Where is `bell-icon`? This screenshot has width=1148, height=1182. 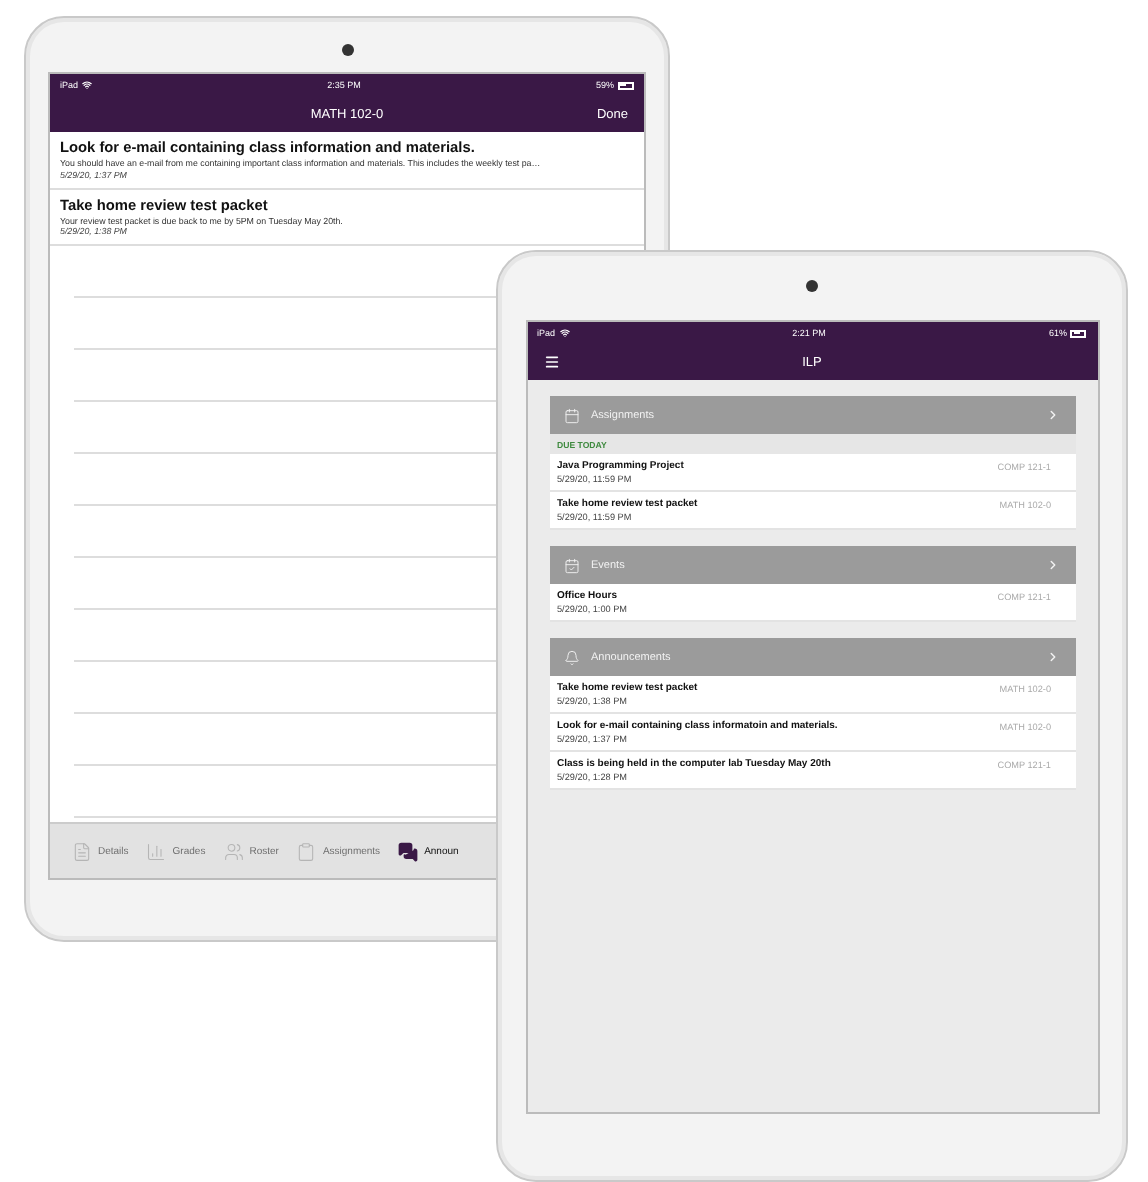
bell-icon is located at coordinates (571, 657).